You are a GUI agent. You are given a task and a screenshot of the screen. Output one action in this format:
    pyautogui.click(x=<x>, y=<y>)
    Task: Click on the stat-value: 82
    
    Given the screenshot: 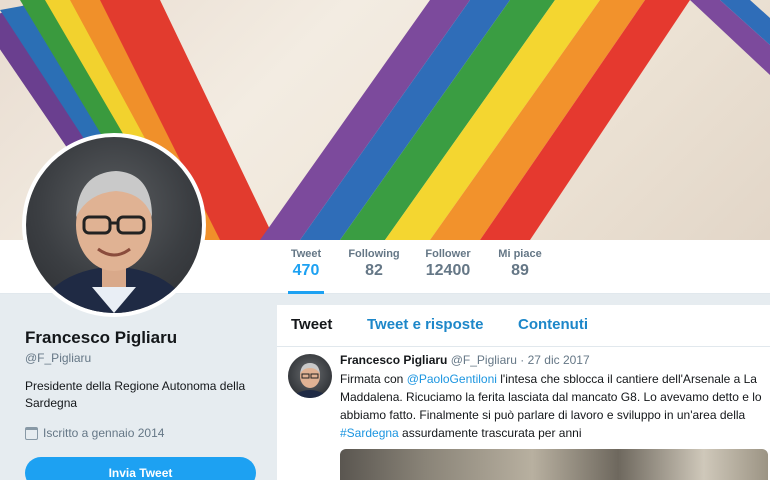 What is the action you would take?
    pyautogui.click(x=374, y=270)
    